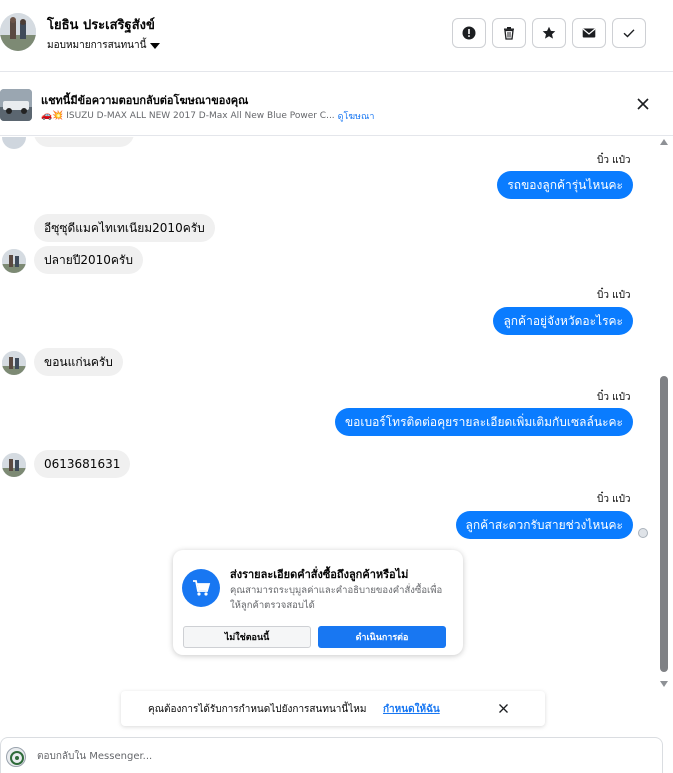  I want to click on mail-icon, so click(589, 33).